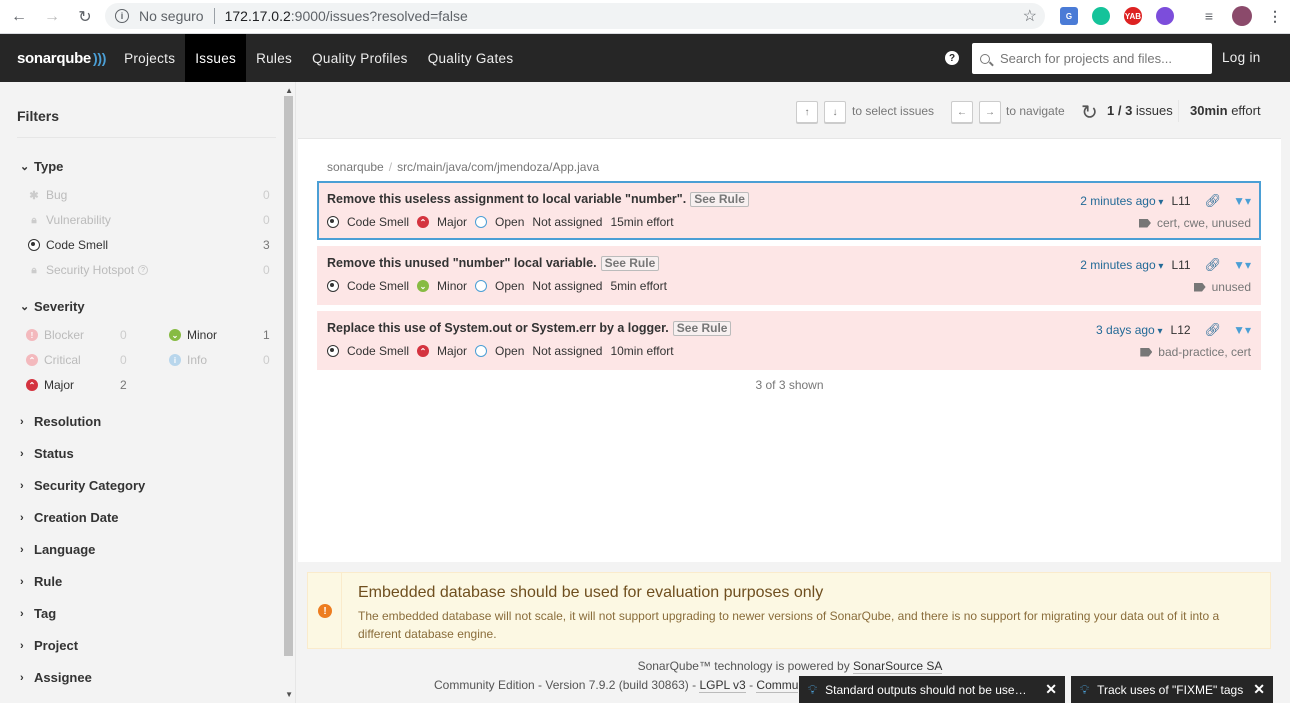  Describe the element at coordinates (47, 195) in the screenshot. I see `facet-item-bug: ✱ Bug` at that location.